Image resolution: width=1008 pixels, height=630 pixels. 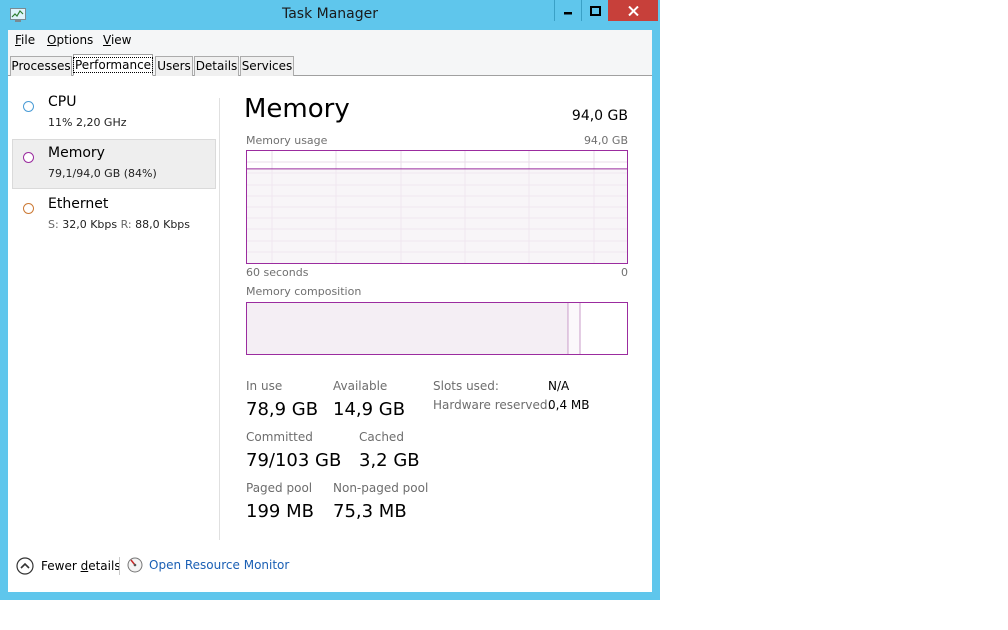 I want to click on fewer-details-post: etails, so click(x=104, y=566).